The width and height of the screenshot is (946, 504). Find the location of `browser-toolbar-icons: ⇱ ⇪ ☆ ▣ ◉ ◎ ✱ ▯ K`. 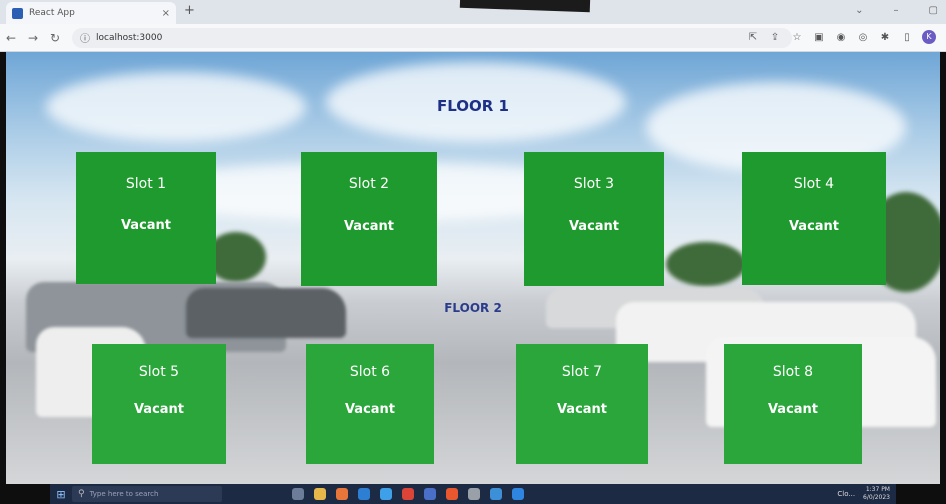

browser-toolbar-icons: ⇱ ⇪ ☆ ▣ ◉ ◎ ✱ ▯ K is located at coordinates (841, 37).